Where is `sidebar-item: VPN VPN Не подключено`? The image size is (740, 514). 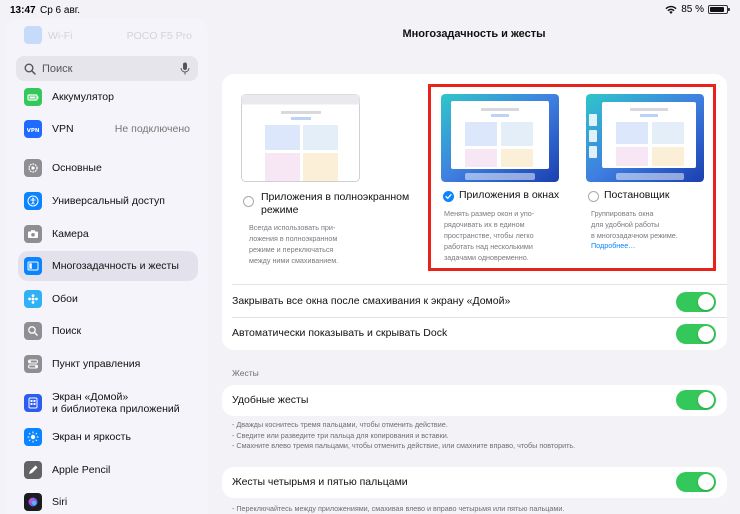 sidebar-item: VPN VPN Не подключено is located at coordinates (108, 129).